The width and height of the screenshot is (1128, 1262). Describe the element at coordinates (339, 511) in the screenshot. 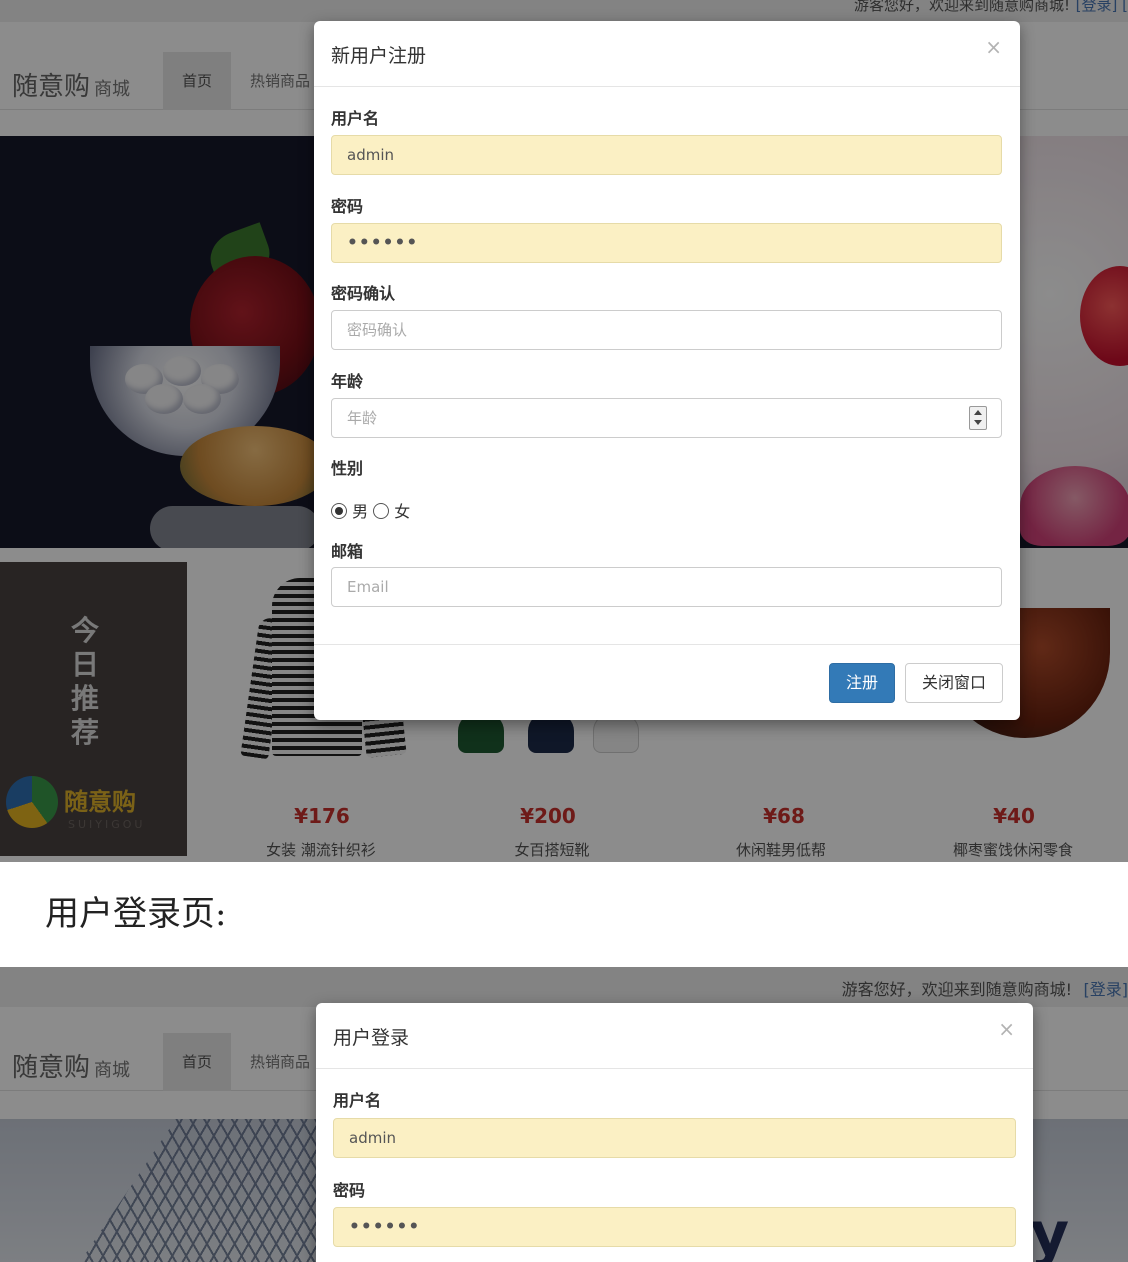

I see `gender-male-radio` at that location.